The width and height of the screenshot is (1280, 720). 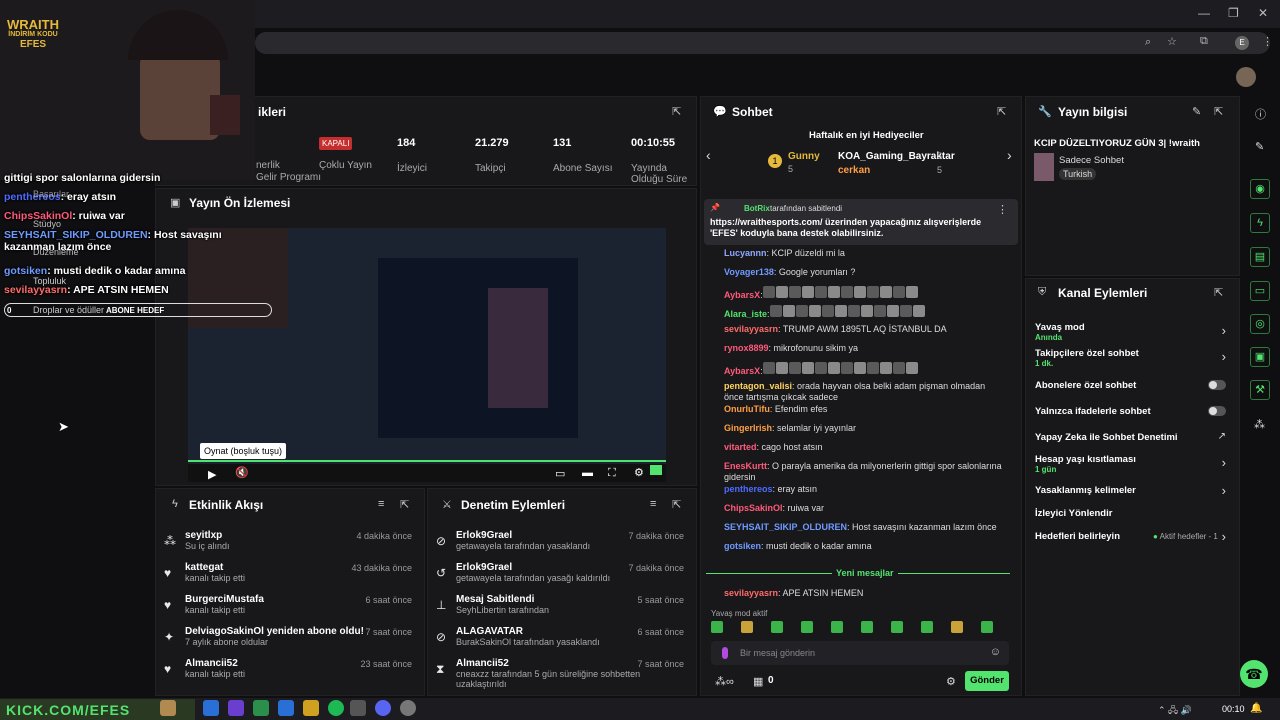 What do you see at coordinates (1132, 413) in the screenshot?
I see `emote-only-setting: Yalnızca ifadelerle sohbet` at bounding box center [1132, 413].